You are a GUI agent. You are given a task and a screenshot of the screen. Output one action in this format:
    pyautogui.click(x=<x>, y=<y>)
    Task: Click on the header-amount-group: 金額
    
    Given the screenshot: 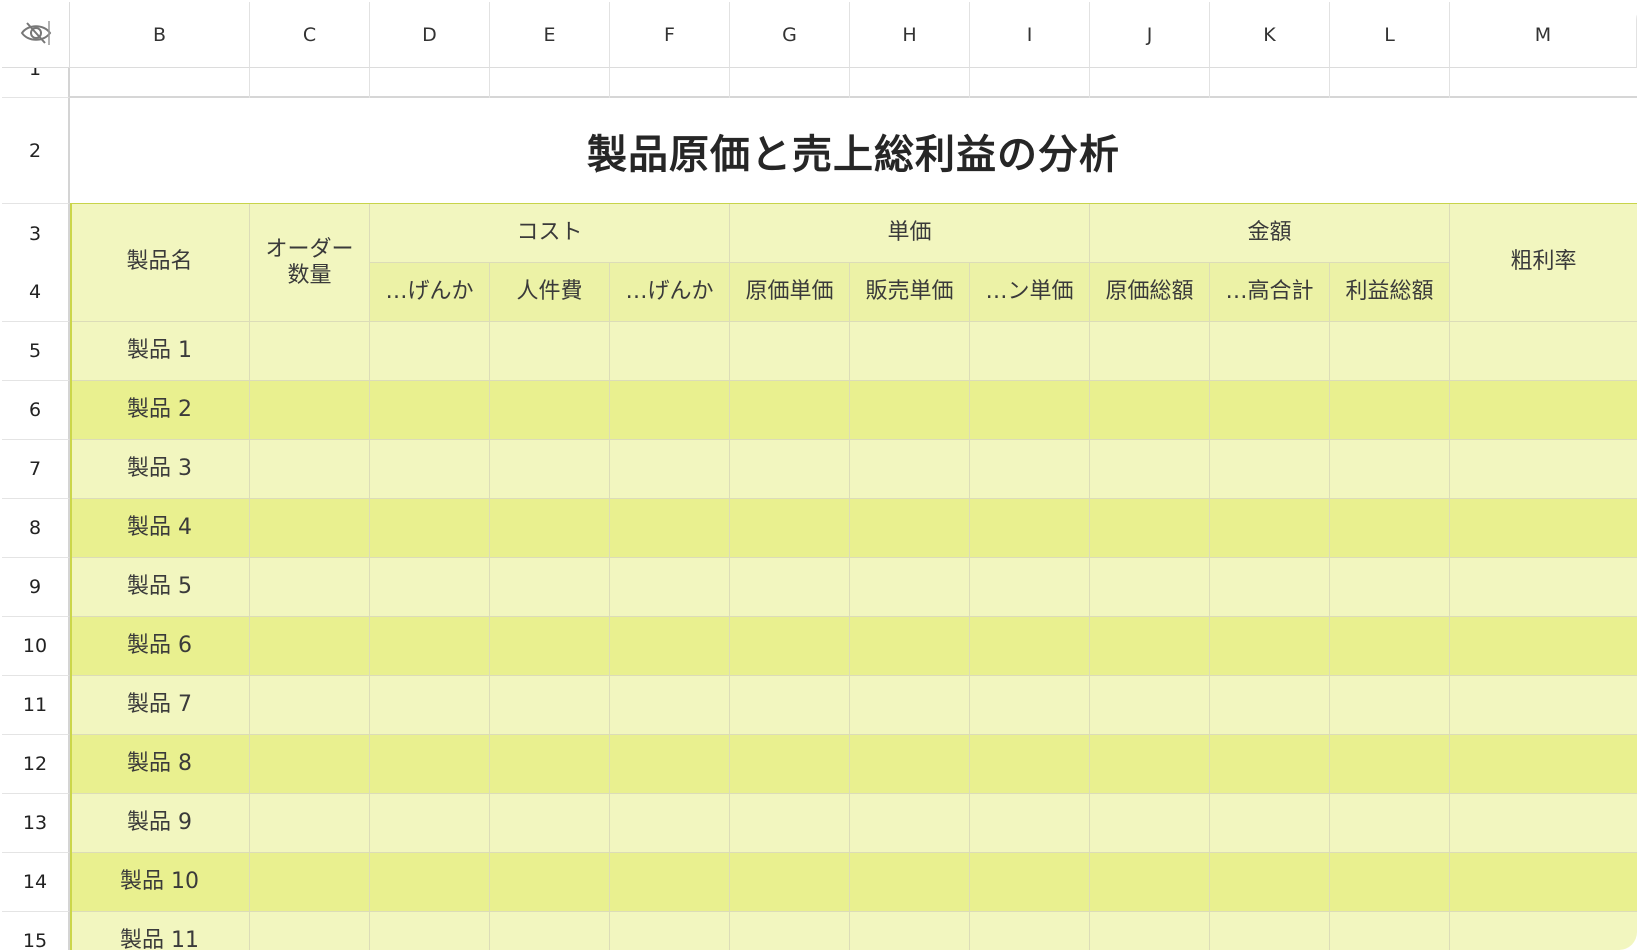 What is the action you would take?
    pyautogui.click(x=1270, y=233)
    